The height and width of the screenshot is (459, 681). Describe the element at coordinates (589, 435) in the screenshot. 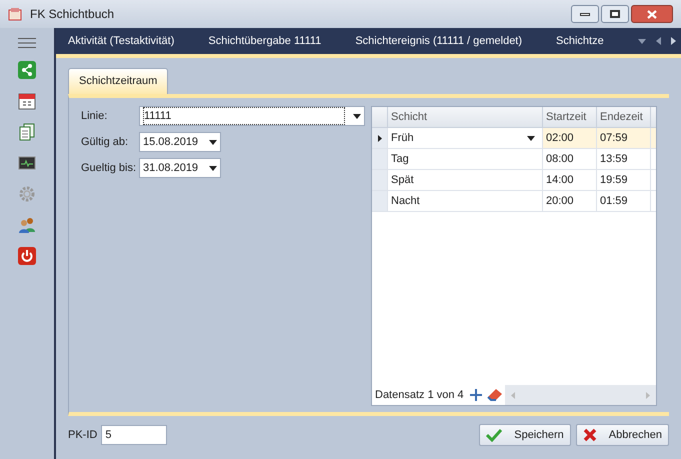

I see `cross-icon` at that location.